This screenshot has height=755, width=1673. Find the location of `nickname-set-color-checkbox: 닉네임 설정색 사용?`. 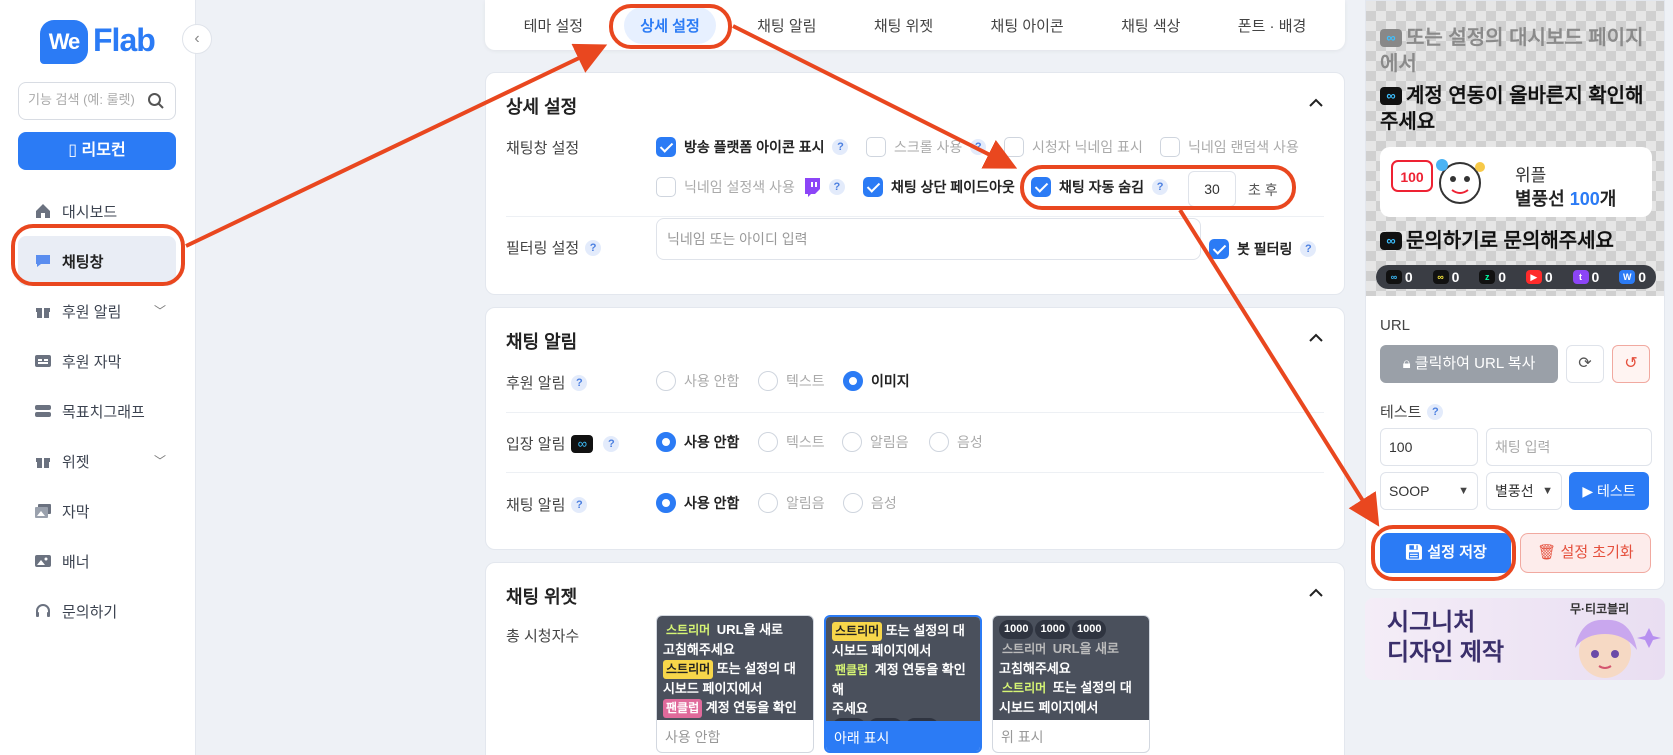

nickname-set-color-checkbox: 닉네임 설정색 사용? is located at coordinates (750, 187).